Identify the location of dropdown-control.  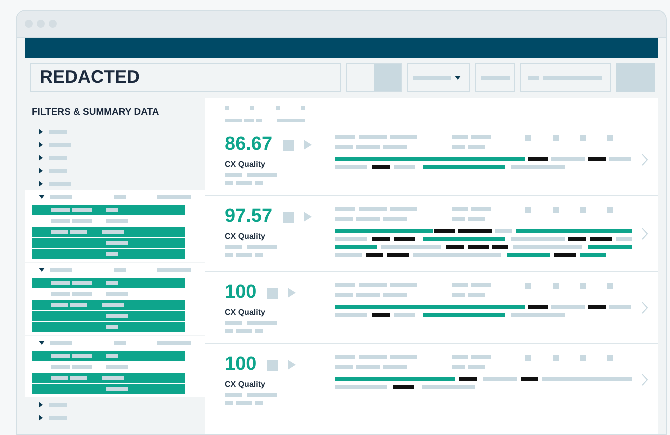
(438, 77).